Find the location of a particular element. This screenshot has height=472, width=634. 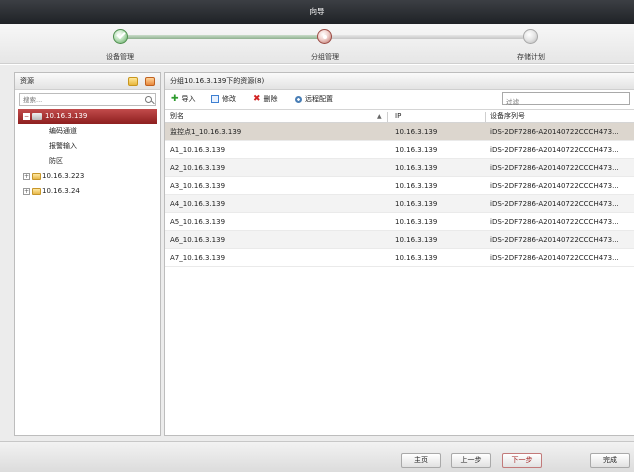

tree-node-selected: − 10.16.3.139 is located at coordinates (87, 116).